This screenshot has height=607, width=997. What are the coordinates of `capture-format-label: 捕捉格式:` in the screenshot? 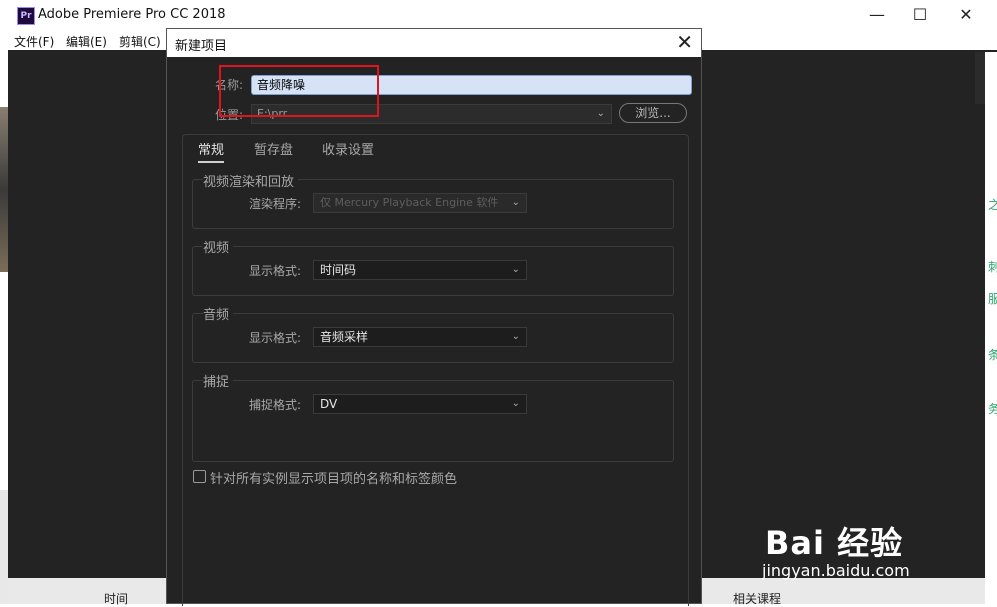 It's located at (275, 405).